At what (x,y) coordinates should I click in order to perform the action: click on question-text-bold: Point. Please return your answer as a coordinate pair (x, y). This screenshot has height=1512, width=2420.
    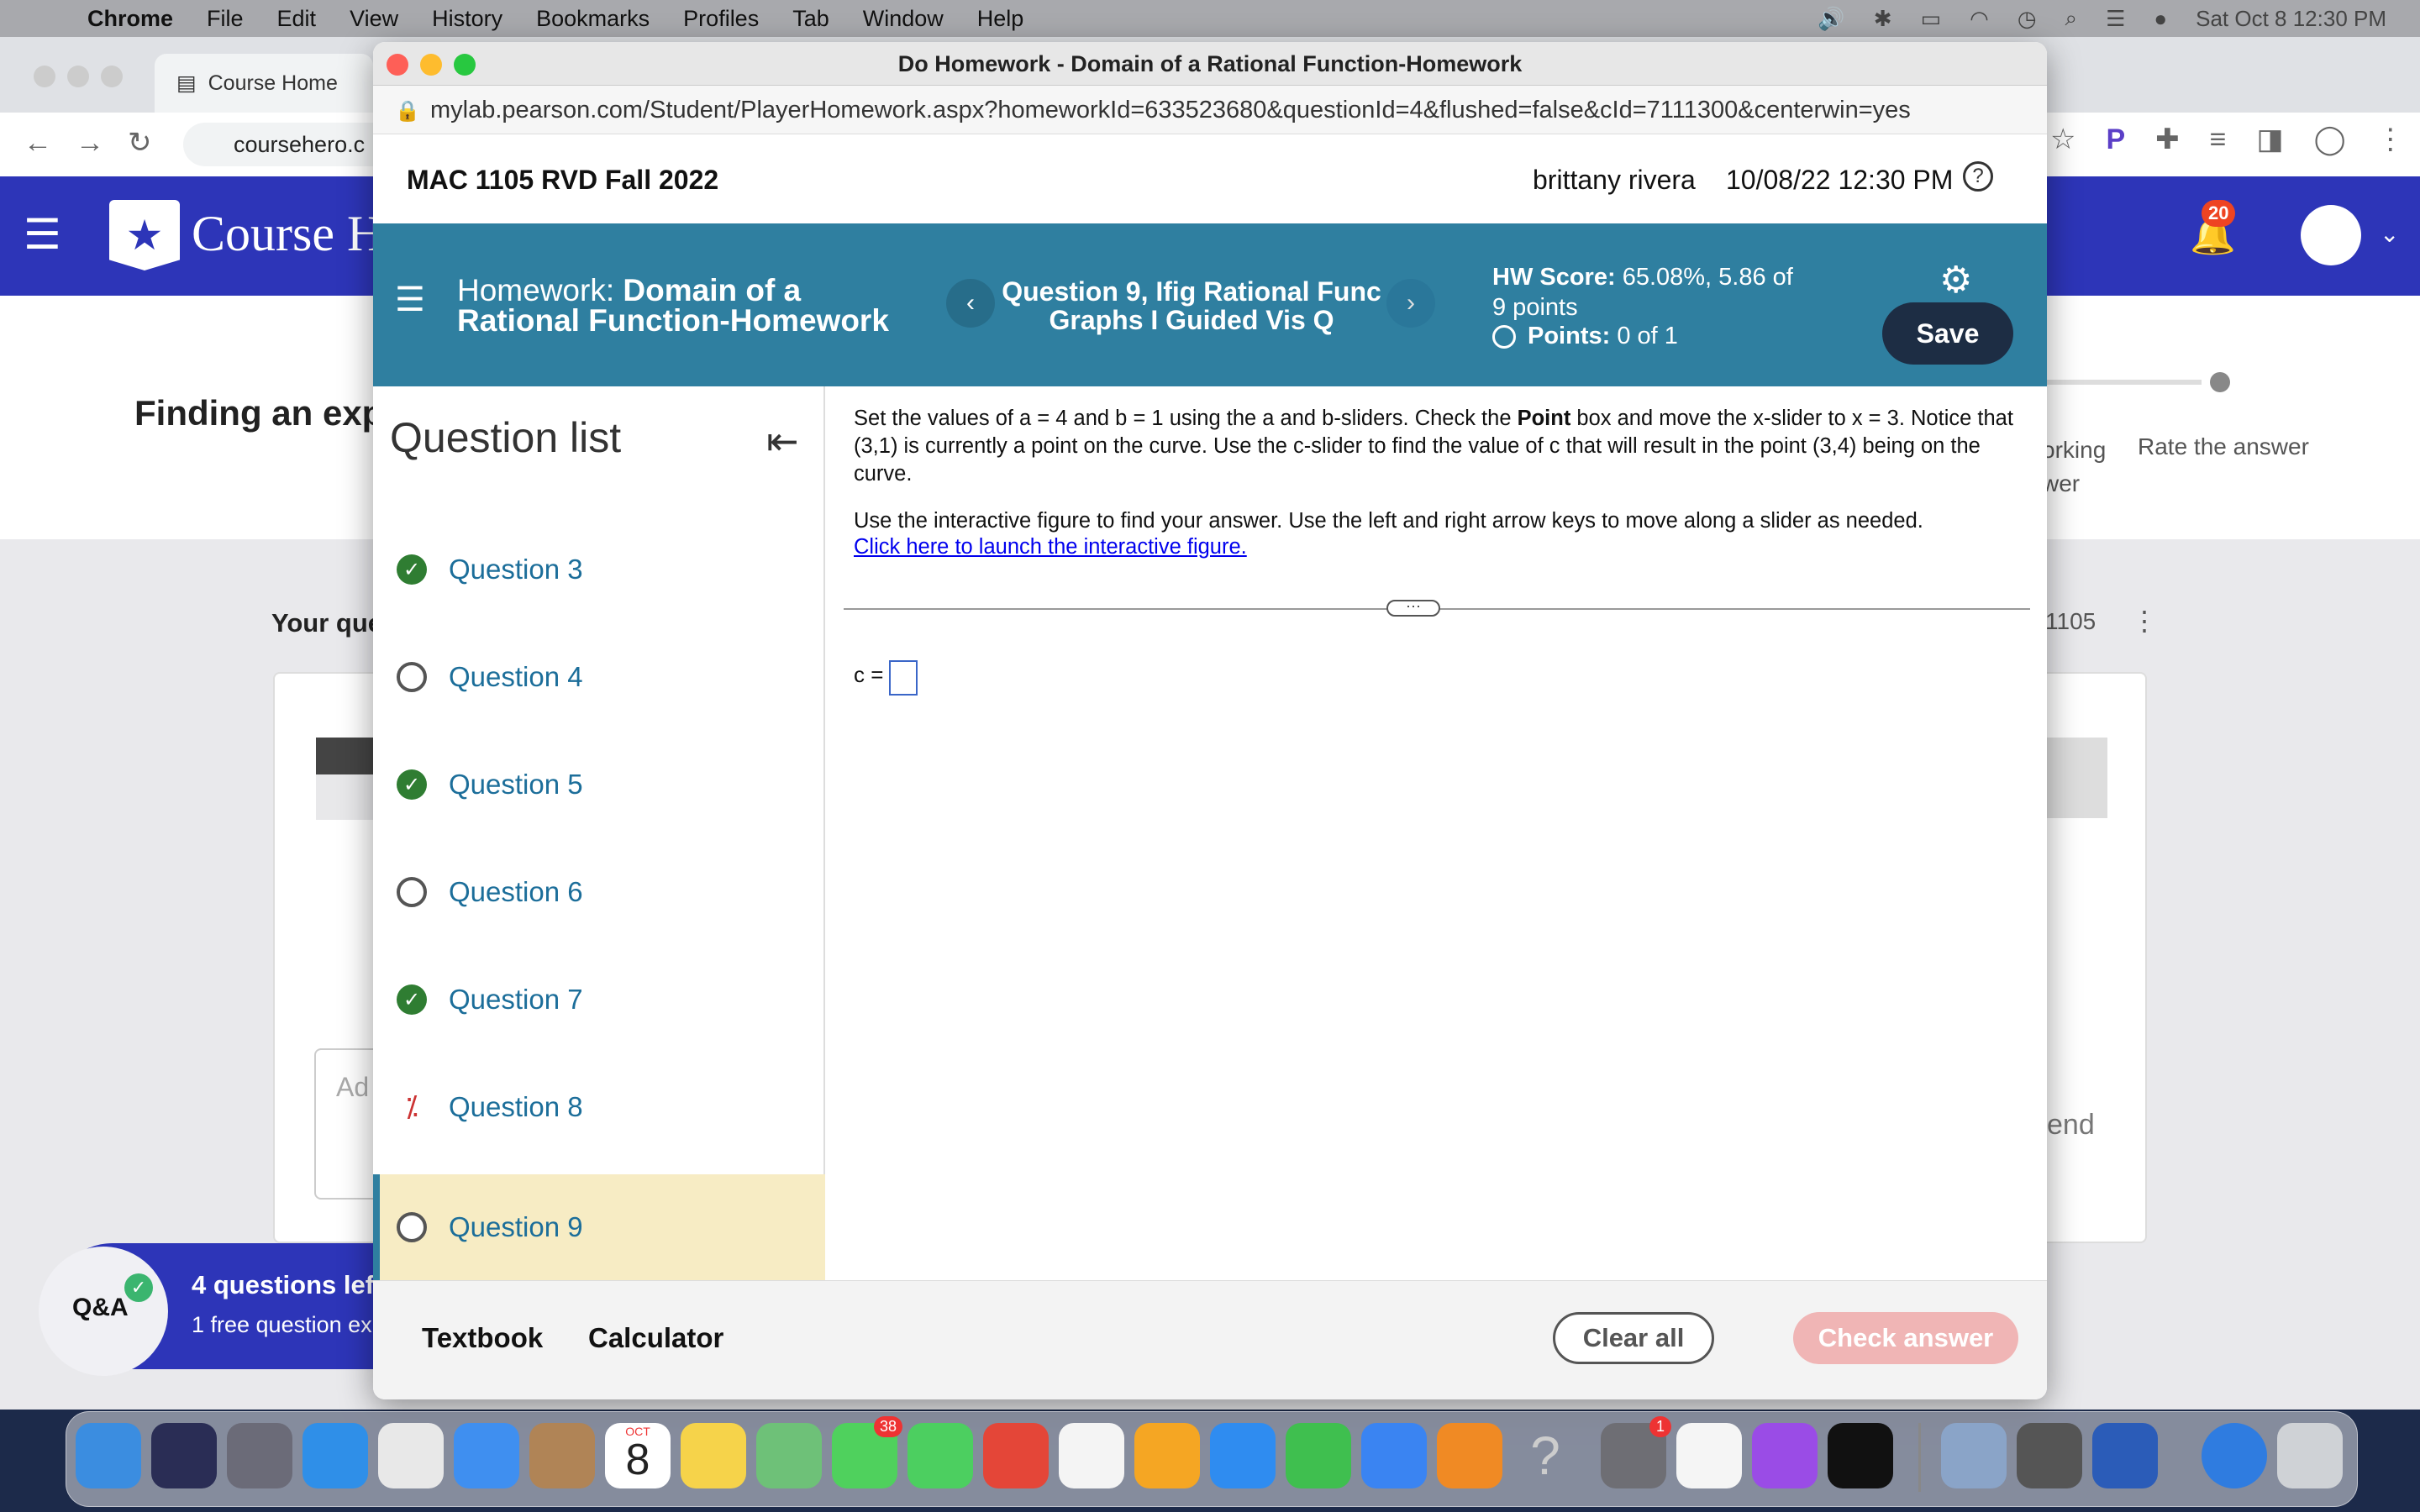
    Looking at the image, I should click on (1544, 418).